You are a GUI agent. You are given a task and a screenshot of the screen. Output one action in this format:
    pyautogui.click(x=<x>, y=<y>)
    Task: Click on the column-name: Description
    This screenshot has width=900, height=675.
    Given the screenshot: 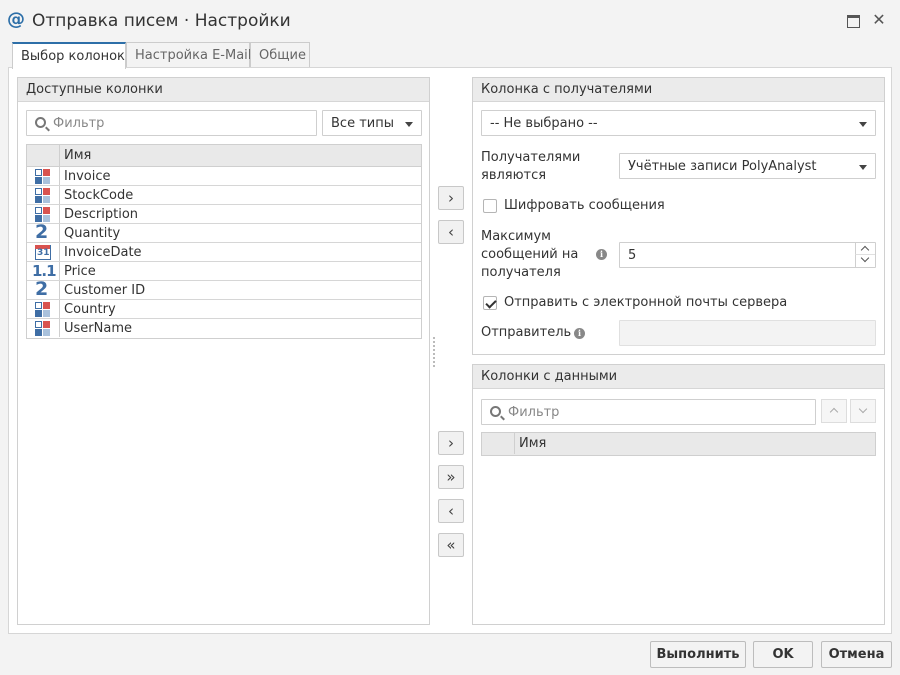 What is the action you would take?
    pyautogui.click(x=101, y=214)
    